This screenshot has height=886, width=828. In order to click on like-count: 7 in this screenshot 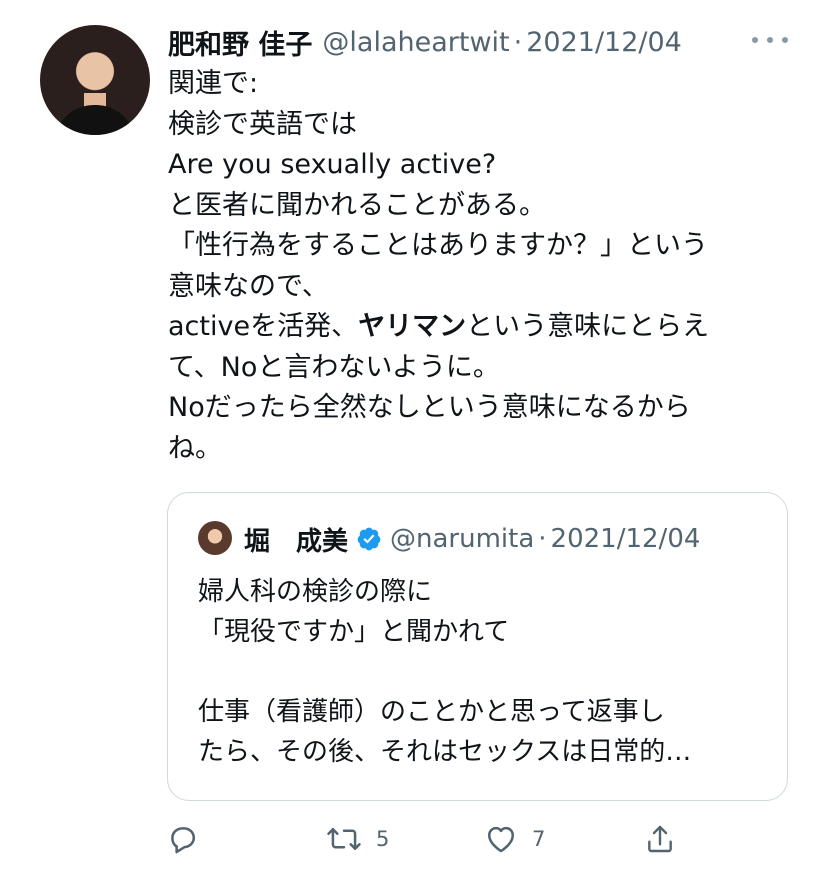, I will do `click(539, 839)`.